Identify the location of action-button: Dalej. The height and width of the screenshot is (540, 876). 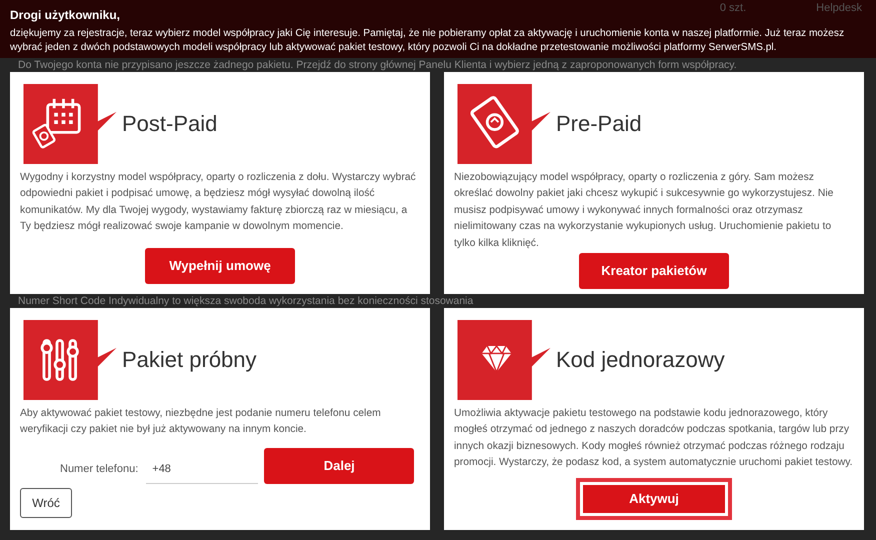
(339, 466).